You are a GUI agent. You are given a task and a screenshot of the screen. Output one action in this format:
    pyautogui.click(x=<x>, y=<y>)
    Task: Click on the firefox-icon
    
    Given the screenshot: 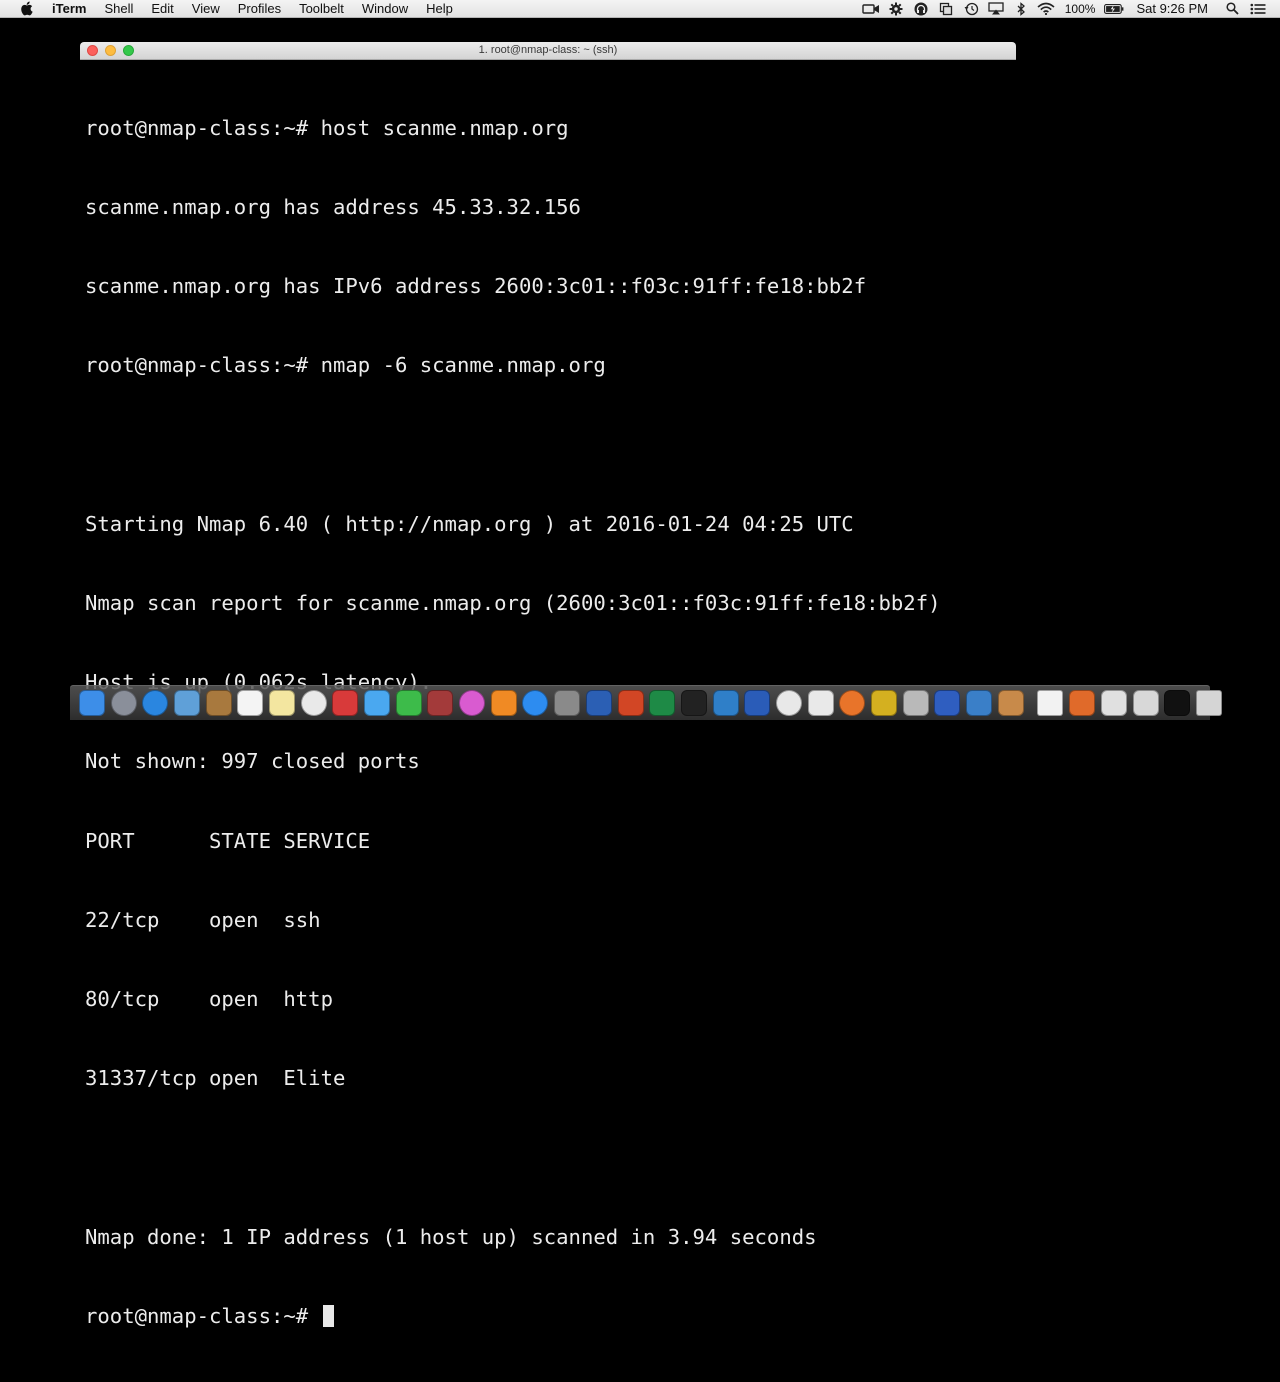 What is the action you would take?
    pyautogui.click(x=852, y=703)
    